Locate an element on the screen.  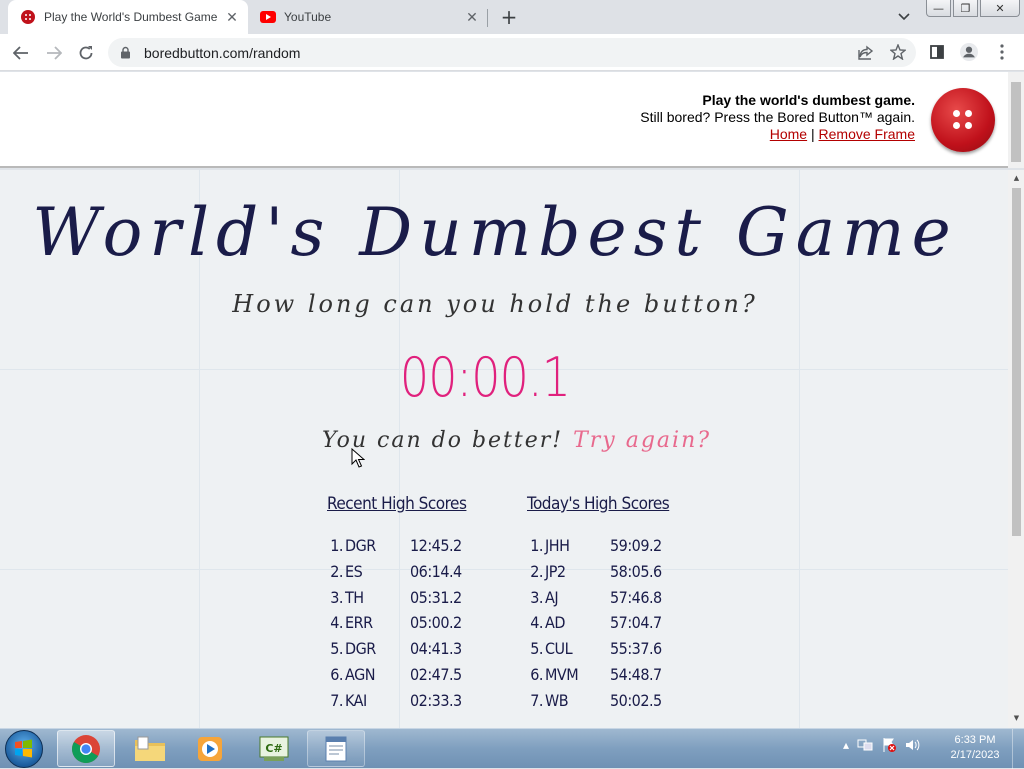
scroll-up-arrow-icon: ▲ is located at coordinates (1016, 178).